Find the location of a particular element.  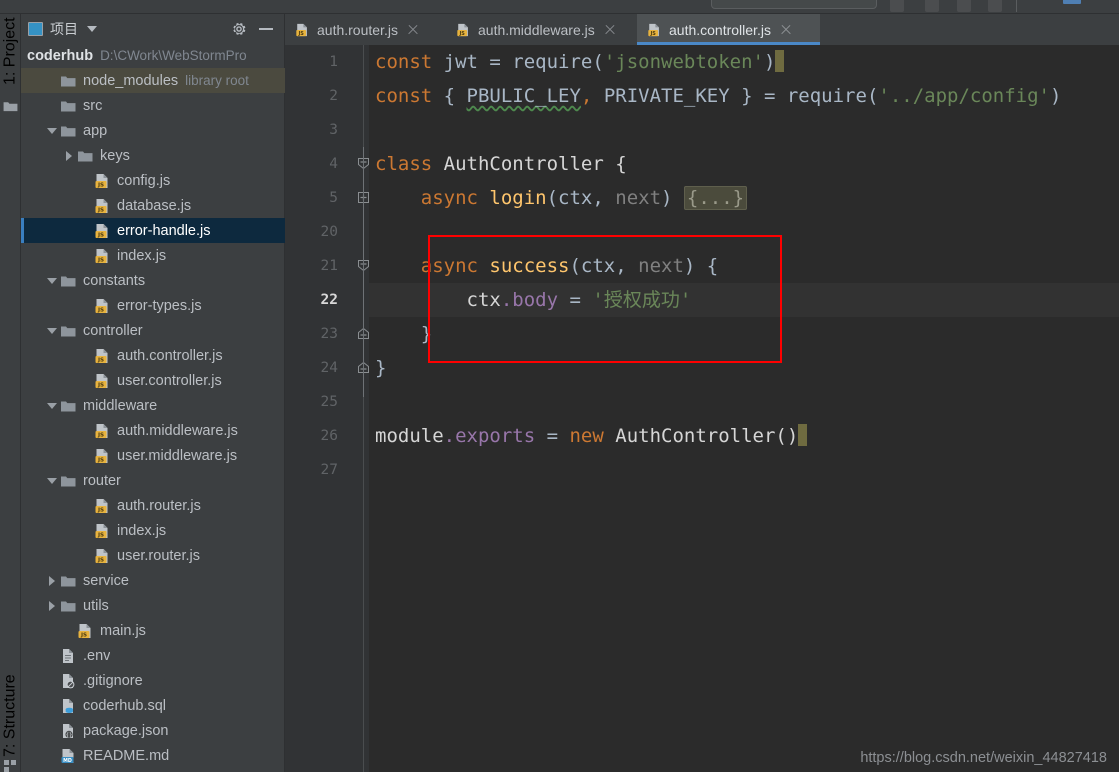

tree-row: .gitignore is located at coordinates (153, 680).